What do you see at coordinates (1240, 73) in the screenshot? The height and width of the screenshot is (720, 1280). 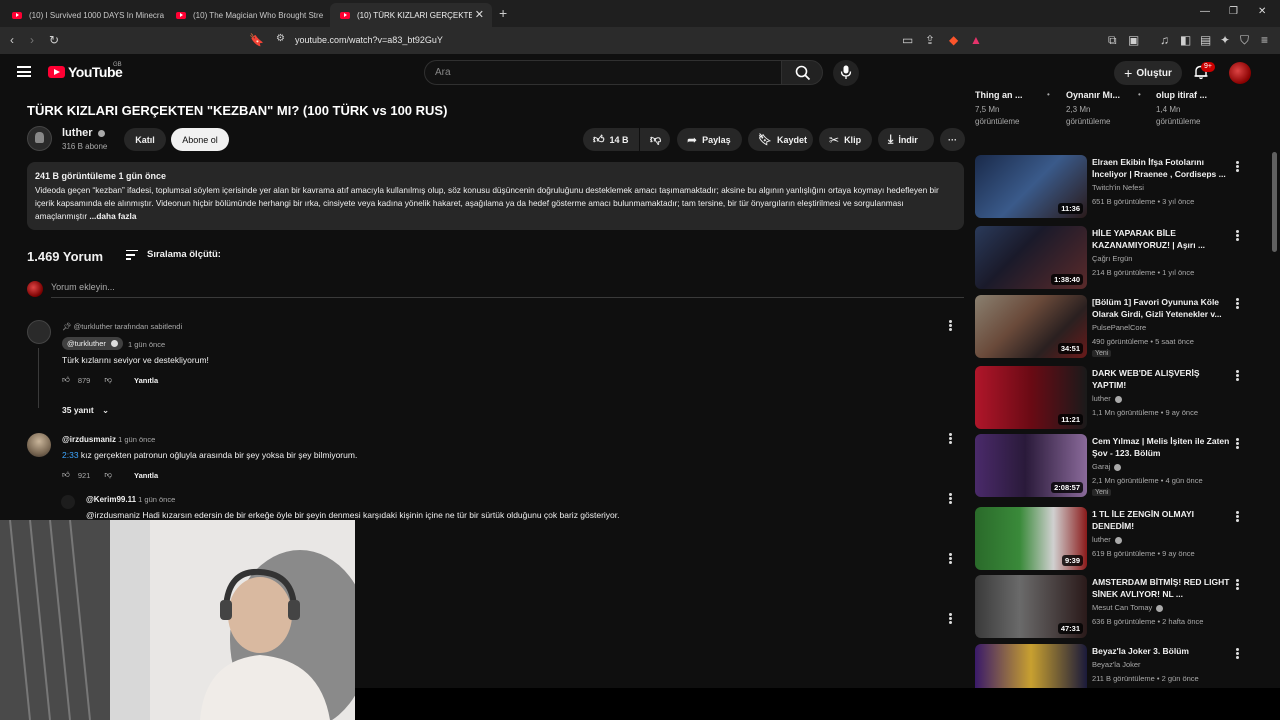 I see `account-avatar` at bounding box center [1240, 73].